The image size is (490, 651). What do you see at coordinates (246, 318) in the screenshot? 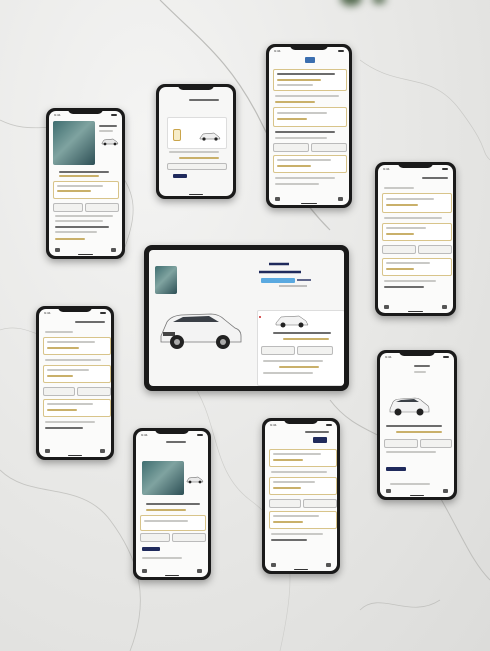
I see `tablet-center` at bounding box center [246, 318].